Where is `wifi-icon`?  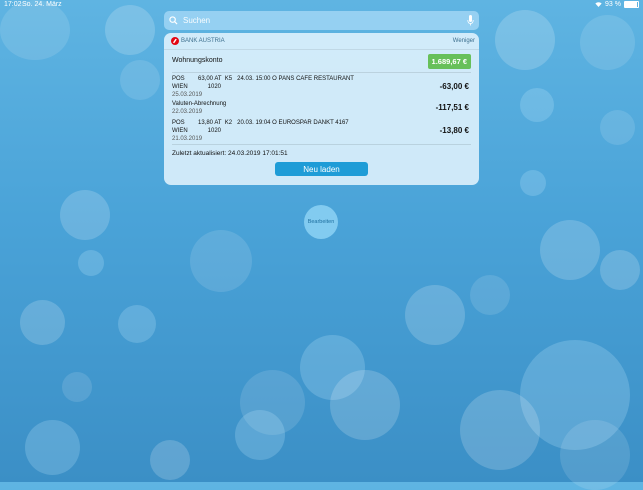
wifi-icon is located at coordinates (598, 4).